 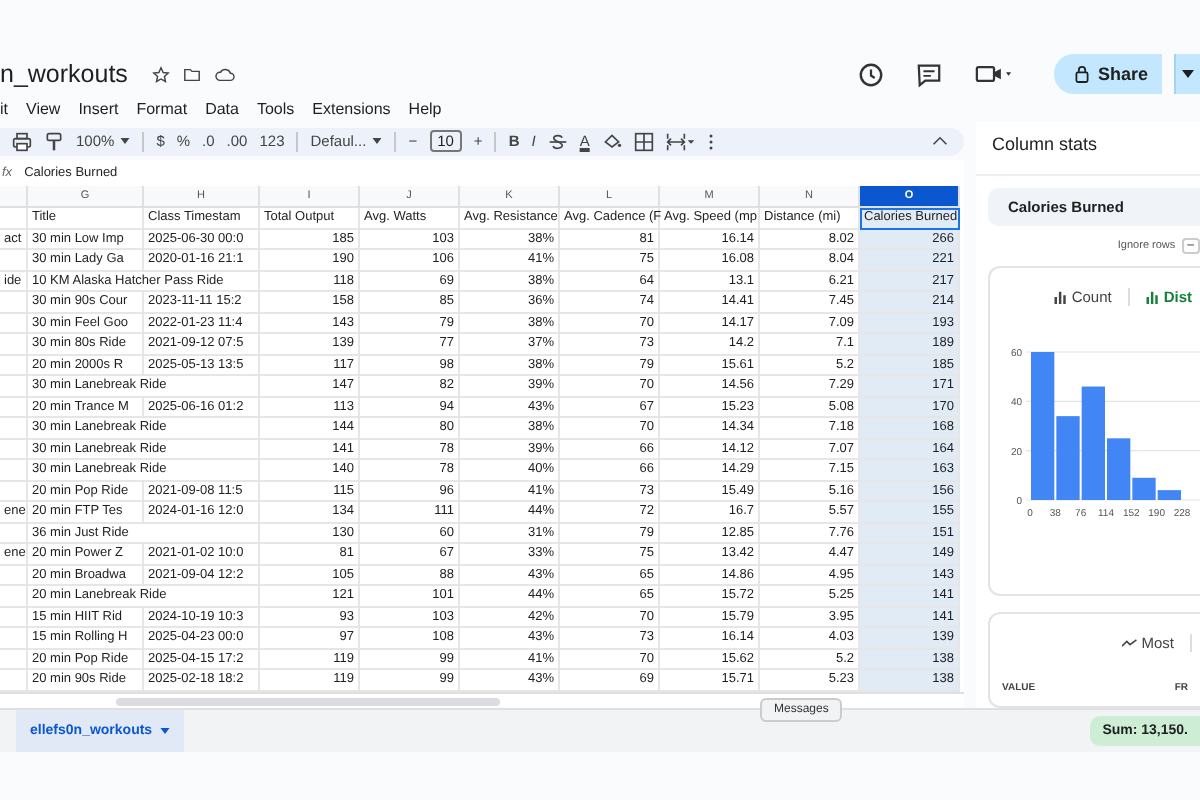 What do you see at coordinates (98, 109) in the screenshot?
I see `menu-item: Insert` at bounding box center [98, 109].